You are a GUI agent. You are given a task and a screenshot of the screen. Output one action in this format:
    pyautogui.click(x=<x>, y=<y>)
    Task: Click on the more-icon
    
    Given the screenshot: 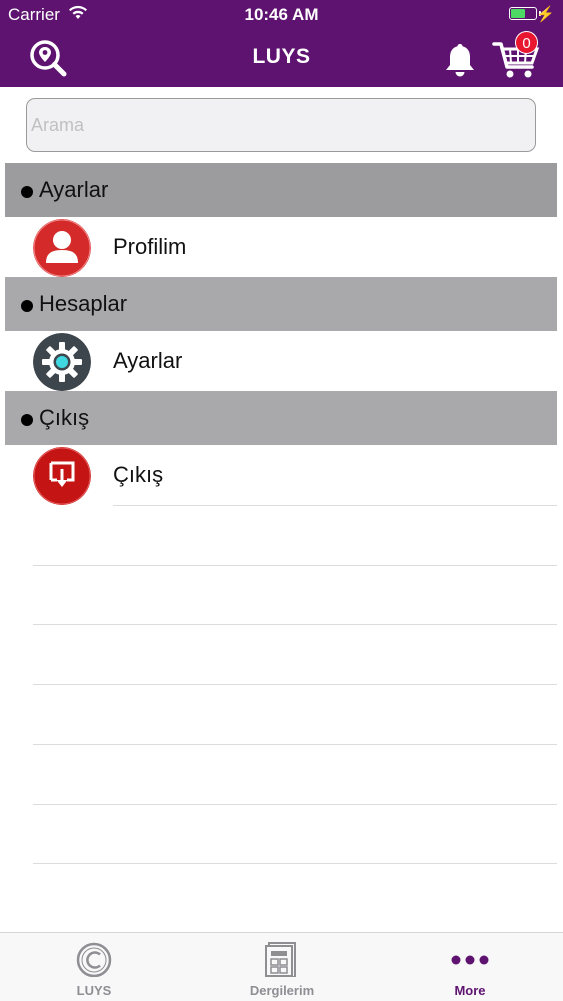 What is the action you would take?
    pyautogui.click(x=470, y=960)
    